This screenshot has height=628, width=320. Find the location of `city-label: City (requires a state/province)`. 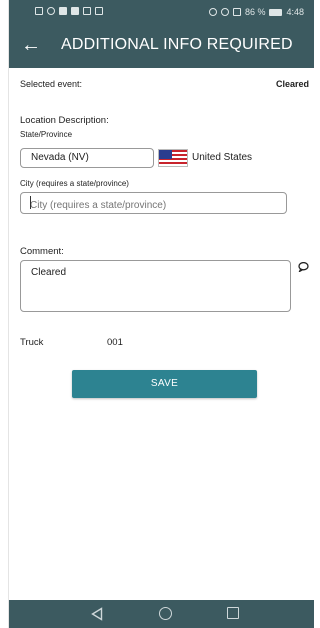

city-label: City (requires a state/province) is located at coordinates (74, 183).